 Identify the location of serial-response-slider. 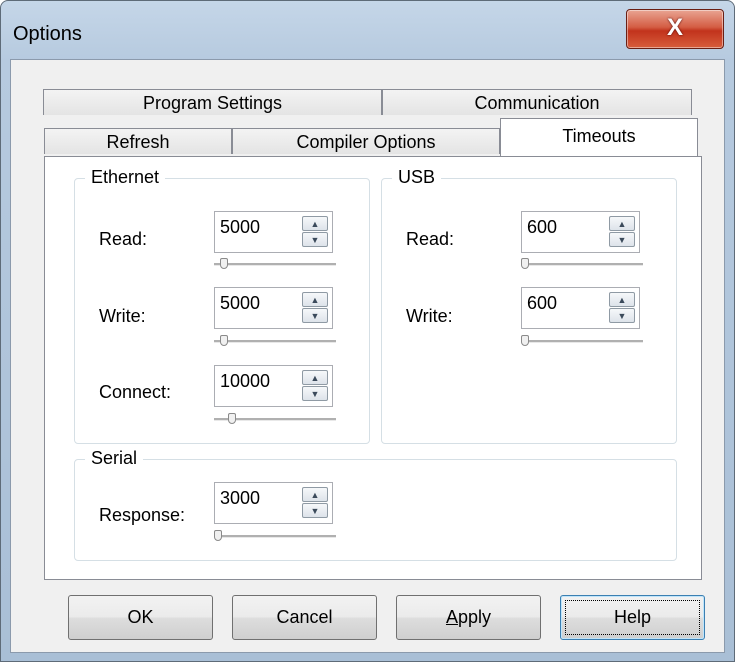
(275, 536).